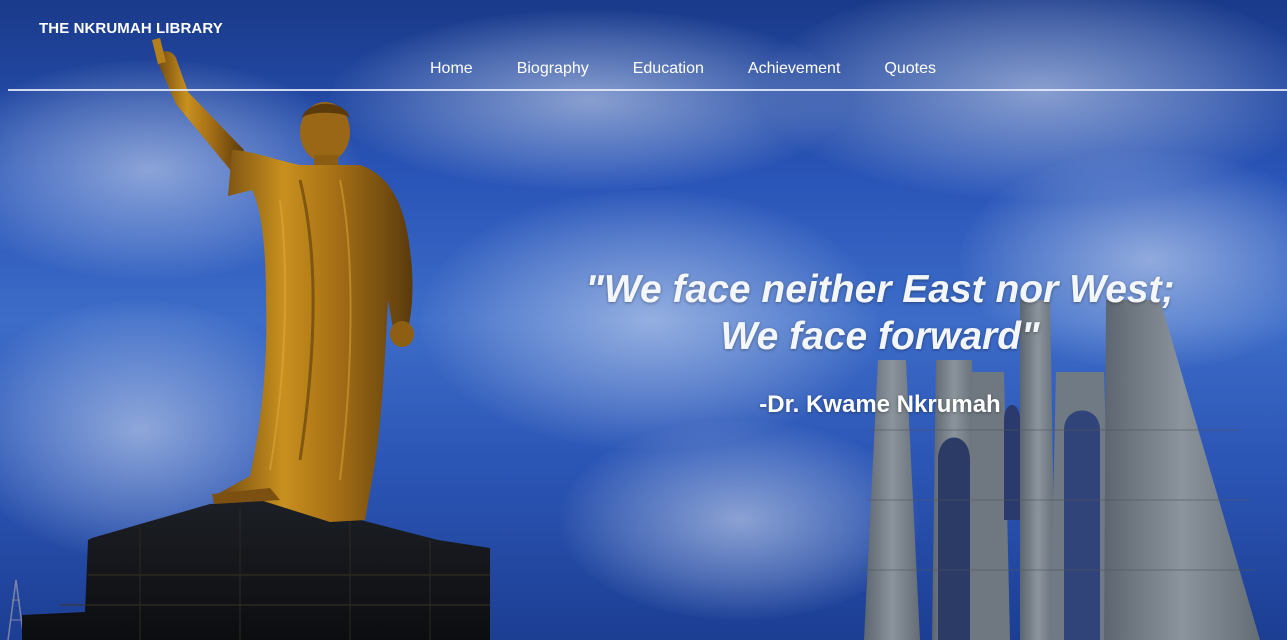 Image resolution: width=1287 pixels, height=640 pixels. Describe the element at coordinates (553, 69) in the screenshot. I see `nav-link-biography: Biography` at that location.